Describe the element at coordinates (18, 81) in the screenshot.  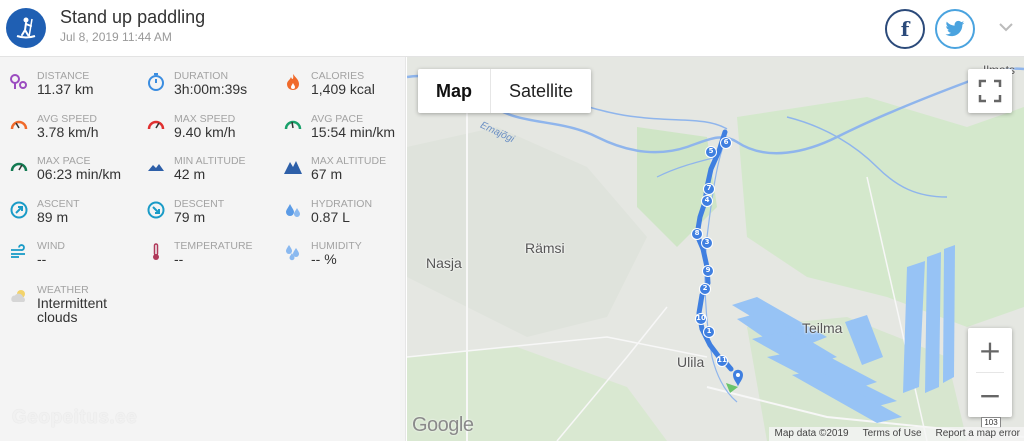
I see `route-icon` at that location.